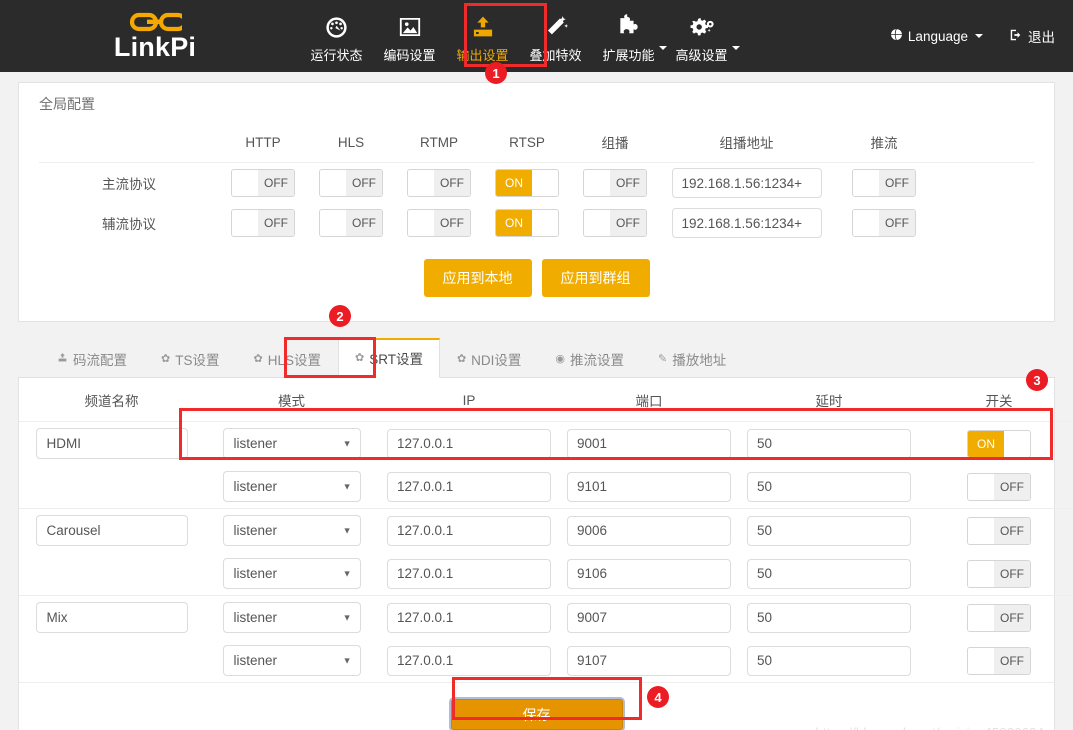 Image resolution: width=1073 pixels, height=730 pixels. What do you see at coordinates (746, 183) in the screenshot?
I see `main-multicast-address-input` at bounding box center [746, 183].